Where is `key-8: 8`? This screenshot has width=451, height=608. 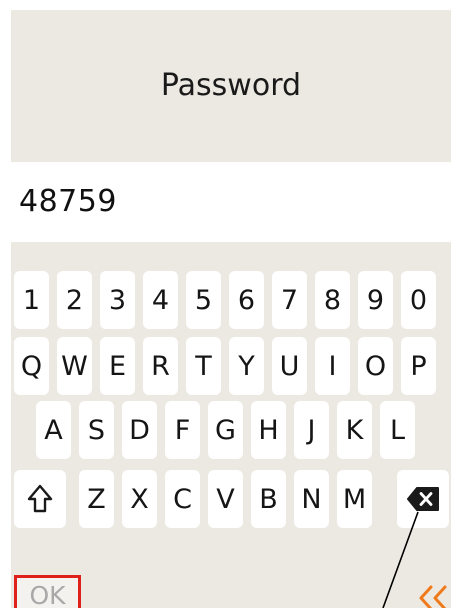
key-8: 8 is located at coordinates (332, 300).